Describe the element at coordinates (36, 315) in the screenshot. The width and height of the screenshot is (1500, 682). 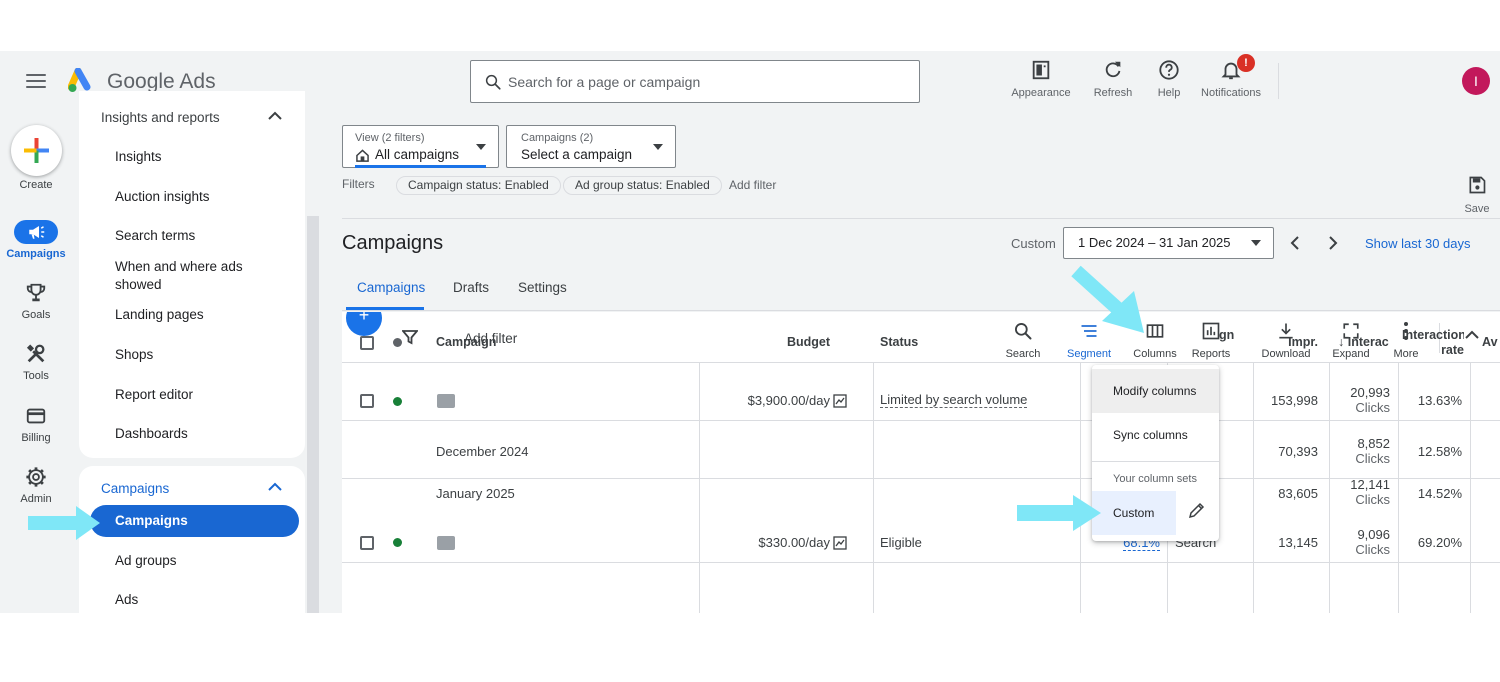
I see `rail-goals-label: Goals` at that location.